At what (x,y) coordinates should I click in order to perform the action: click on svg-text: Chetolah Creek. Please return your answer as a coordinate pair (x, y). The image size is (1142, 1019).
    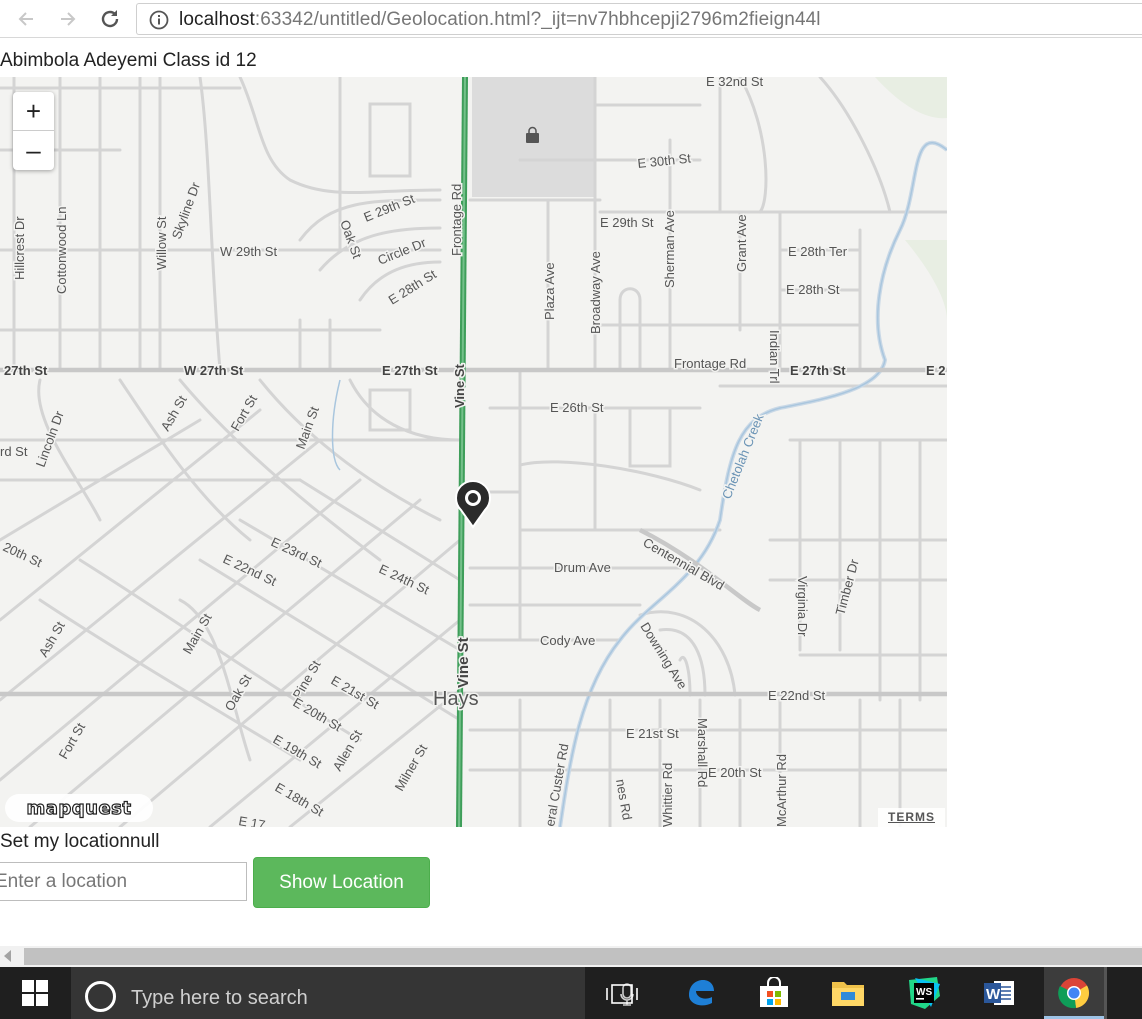
    Looking at the image, I should click on (743, 456).